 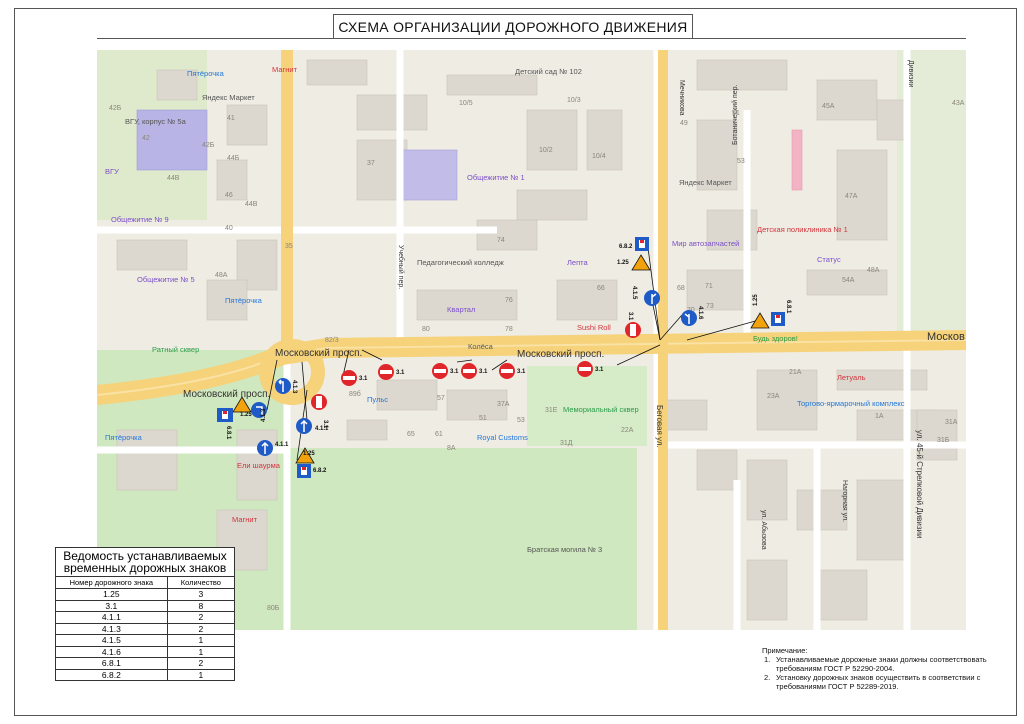 I want to click on svg-text: 71, so click(x=709, y=286).